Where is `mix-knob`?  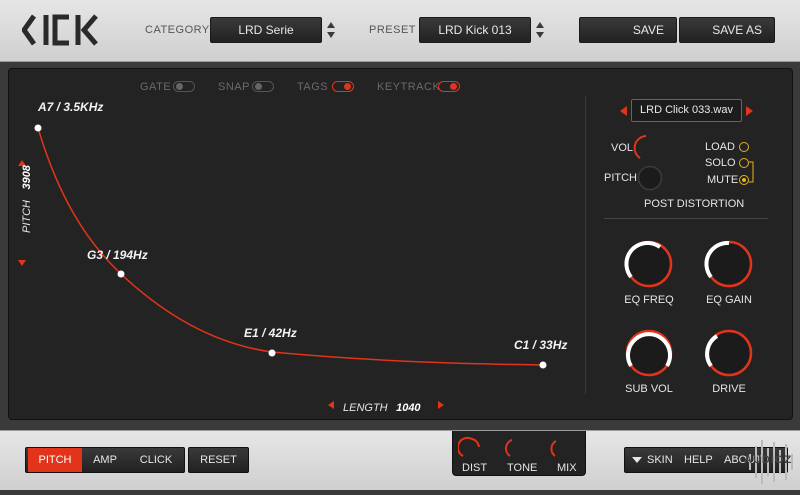
mix-knob is located at coordinates (561, 448).